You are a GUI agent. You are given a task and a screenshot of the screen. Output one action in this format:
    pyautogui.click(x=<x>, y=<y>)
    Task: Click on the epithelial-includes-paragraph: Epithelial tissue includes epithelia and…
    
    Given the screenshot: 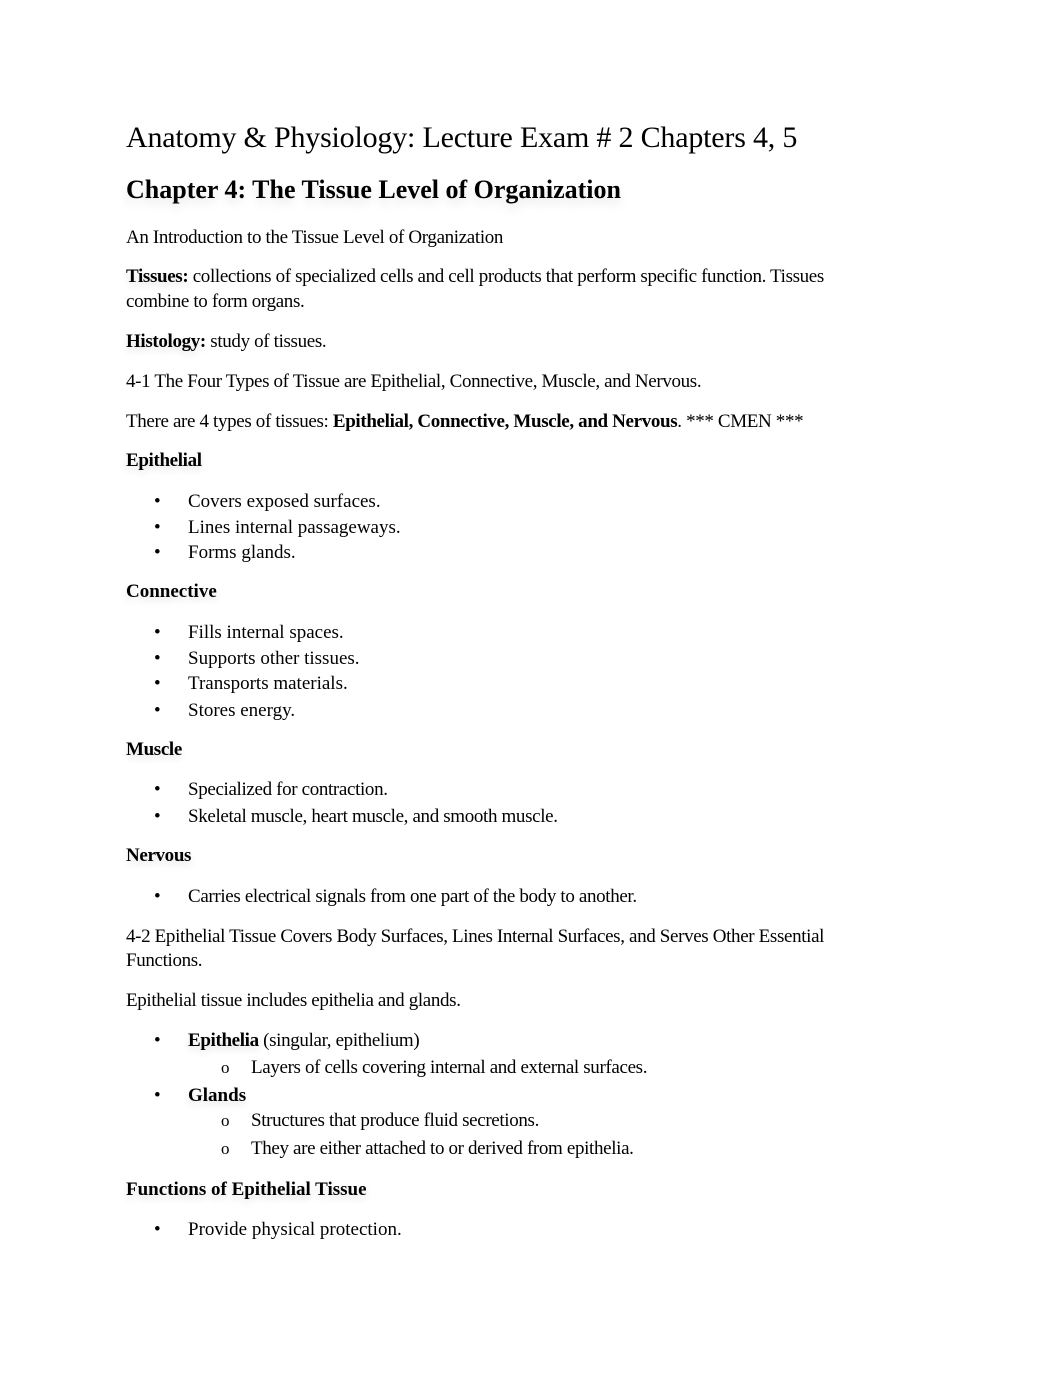 What is the action you would take?
    pyautogui.click(x=293, y=1000)
    